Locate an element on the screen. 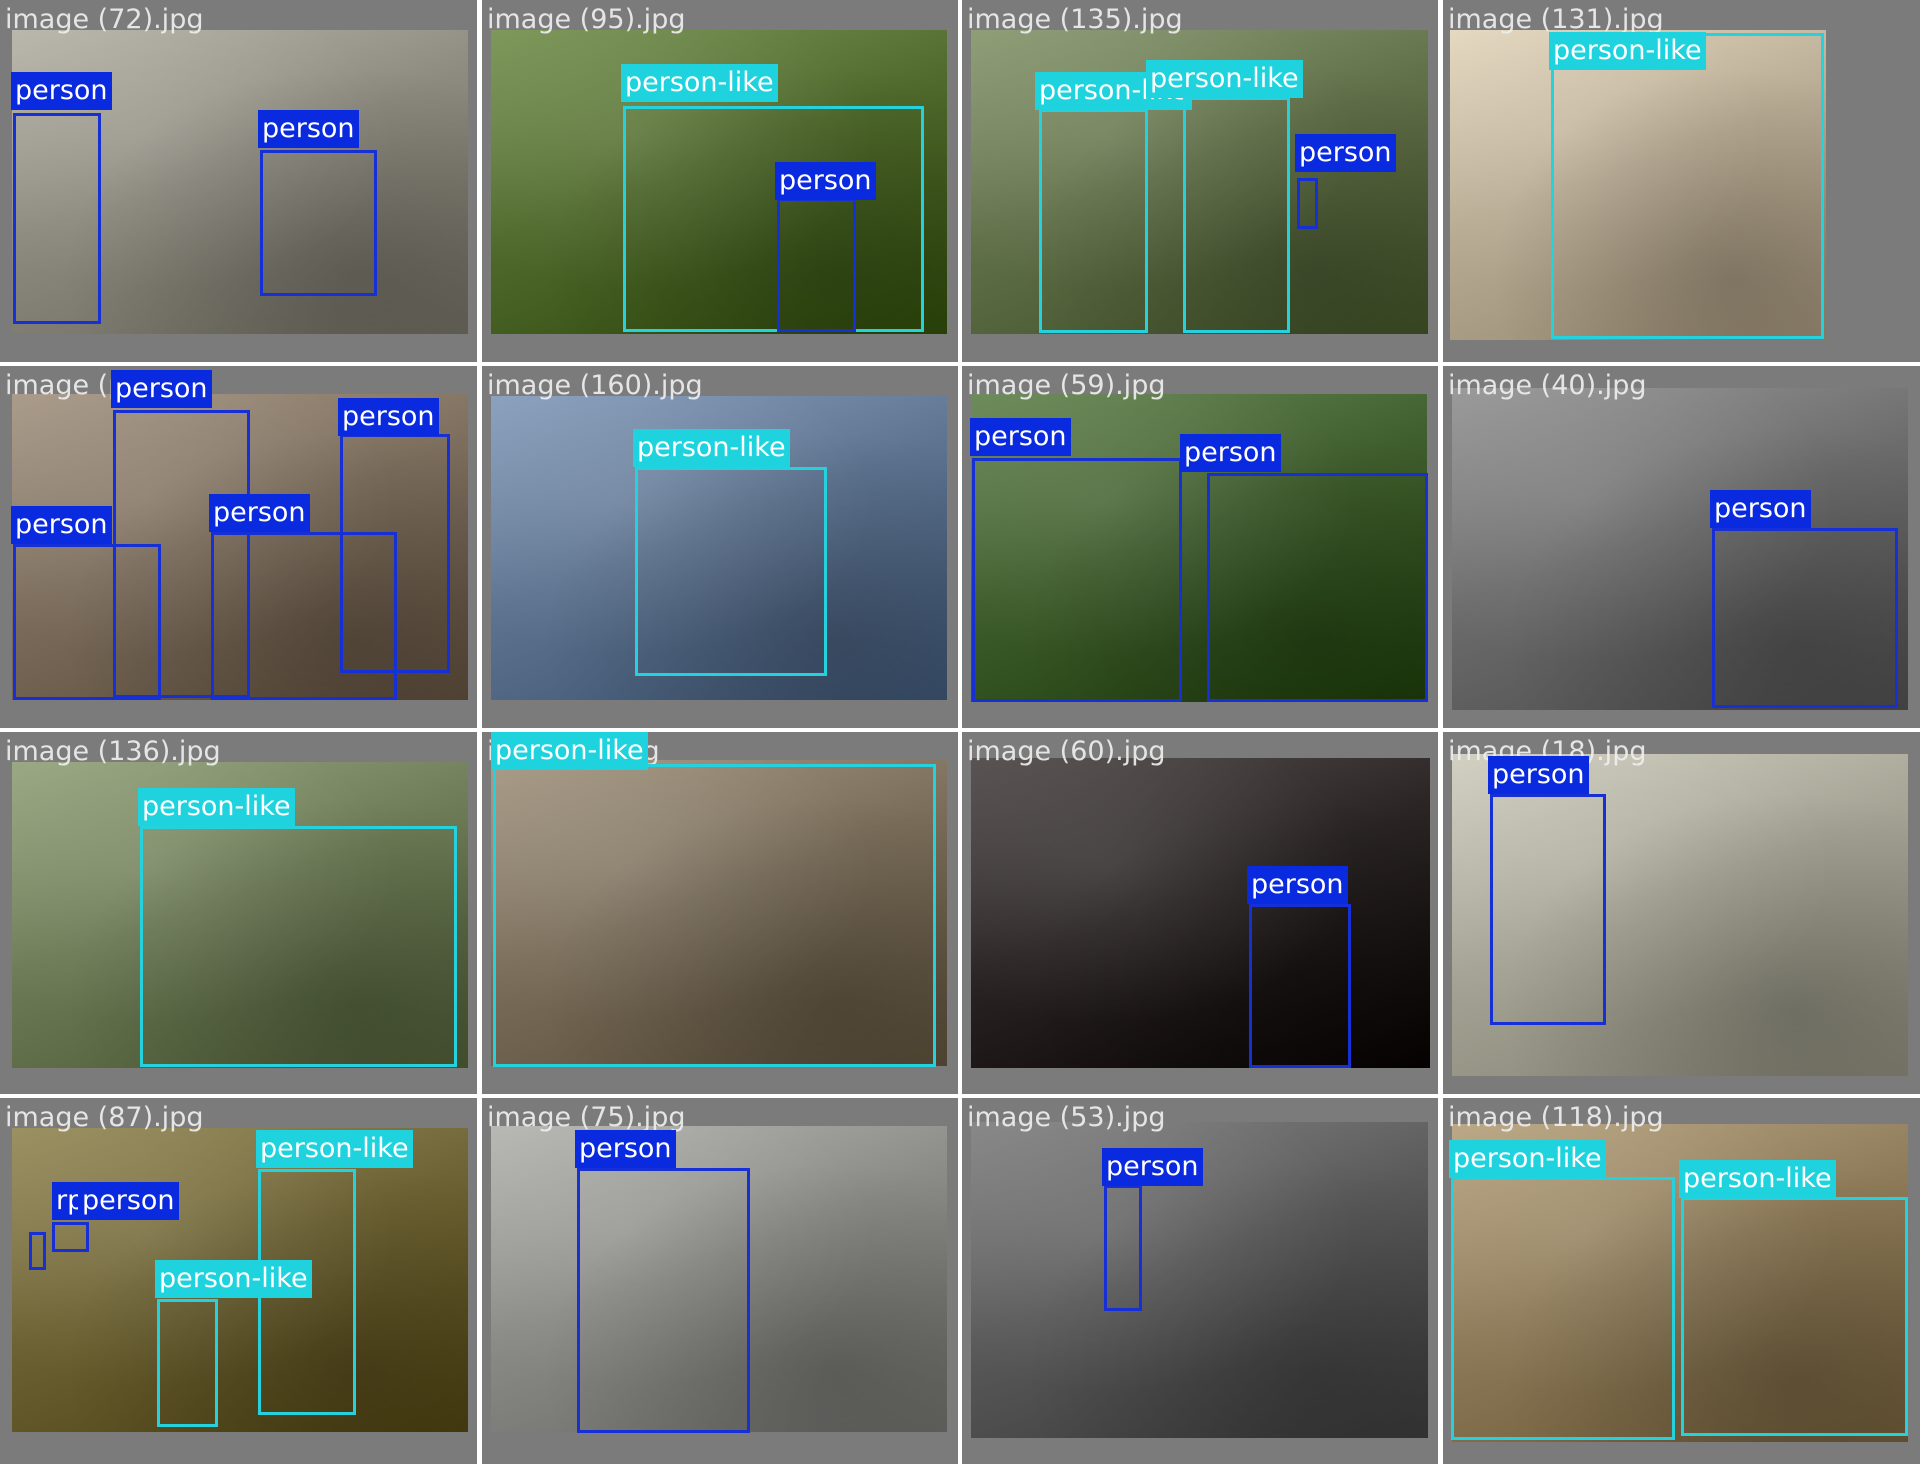 The width and height of the screenshot is (1920, 1464). image-tile: image (53).jpg person is located at coordinates (1200, 1281).